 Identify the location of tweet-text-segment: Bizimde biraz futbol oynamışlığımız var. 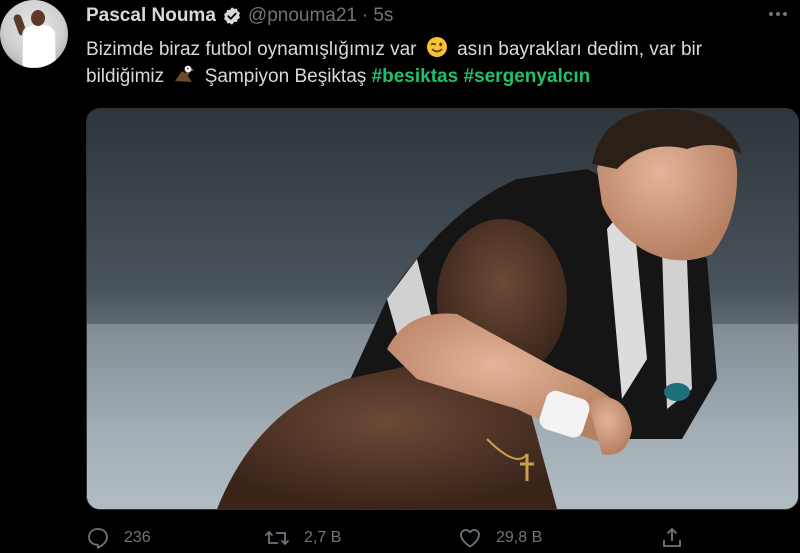
(251, 49).